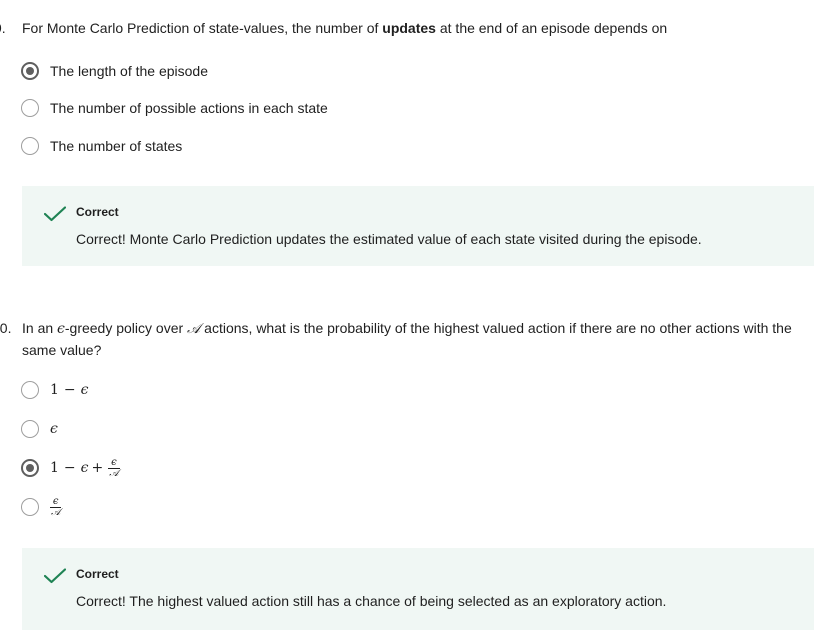 The height and width of the screenshot is (636, 814). What do you see at coordinates (116, 146) in the screenshot?
I see `answer-option-label: The number of states` at bounding box center [116, 146].